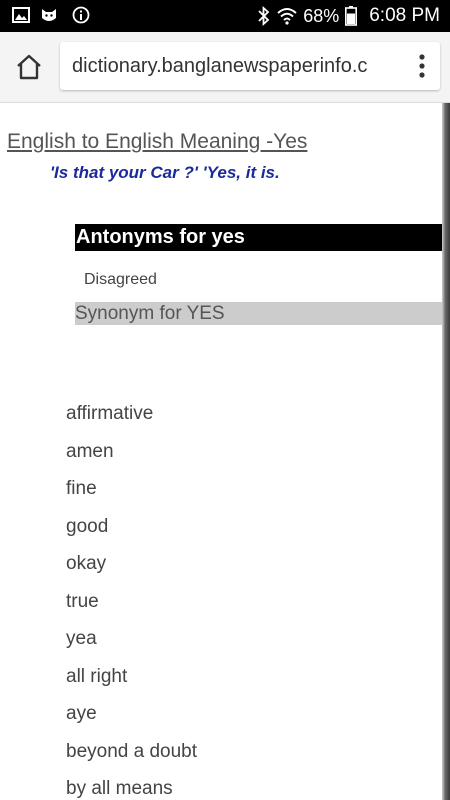 This screenshot has height=800, width=450. I want to click on overflow-menu-button, so click(422, 66).